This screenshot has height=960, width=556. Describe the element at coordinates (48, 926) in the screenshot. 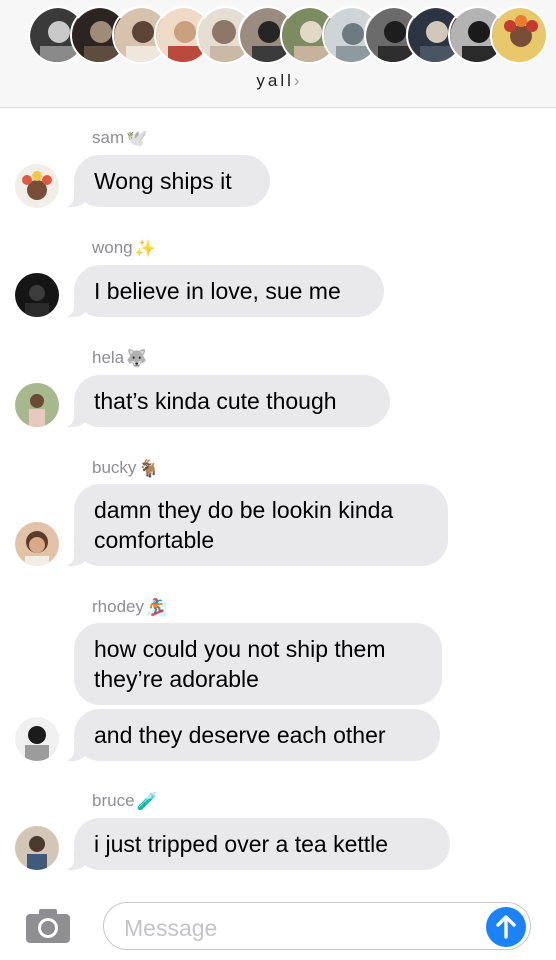

I see `camera-icon` at that location.